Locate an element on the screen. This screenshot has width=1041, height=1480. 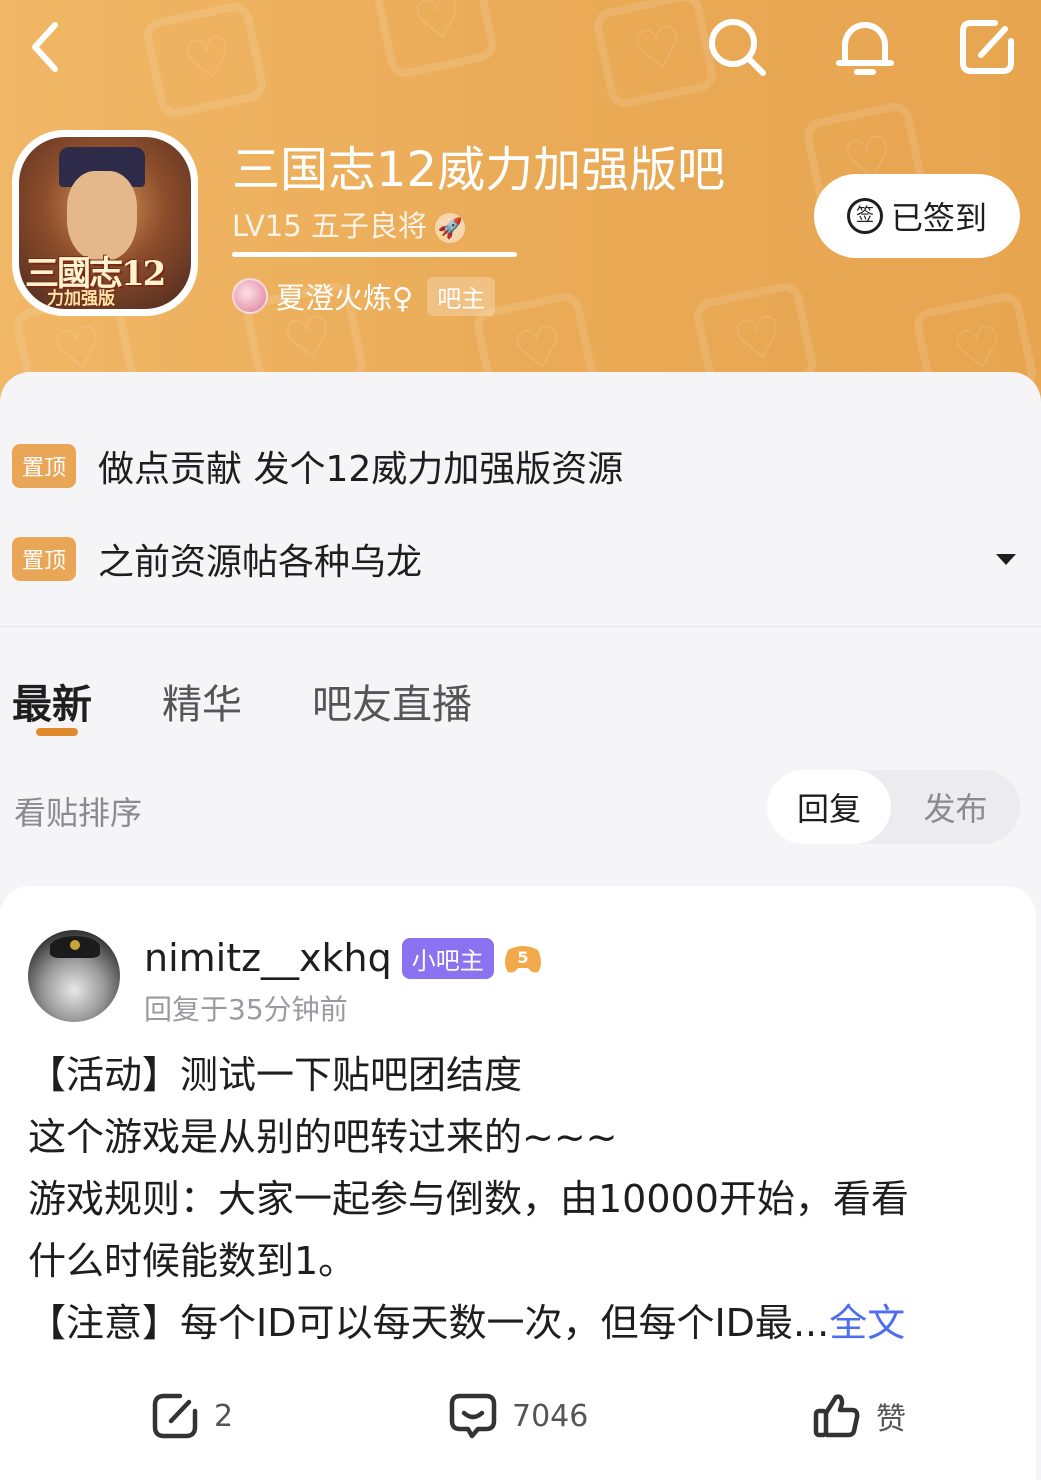
search-icon is located at coordinates (737, 47).